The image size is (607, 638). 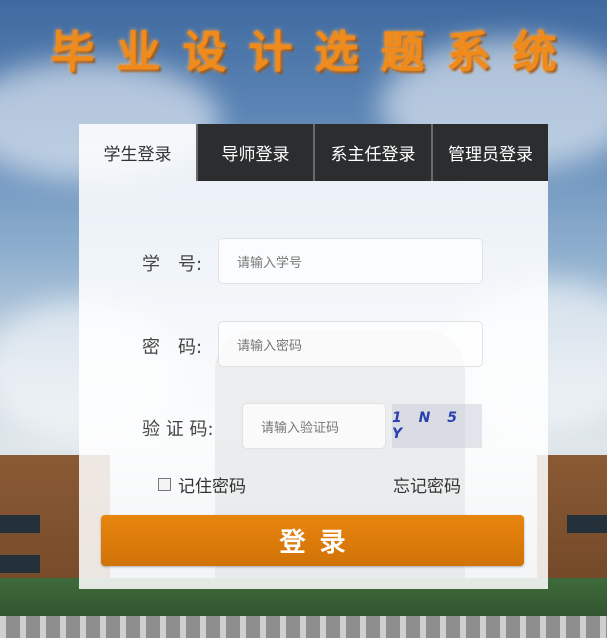 I want to click on tab-student-login: 学生登录, so click(x=137, y=152).